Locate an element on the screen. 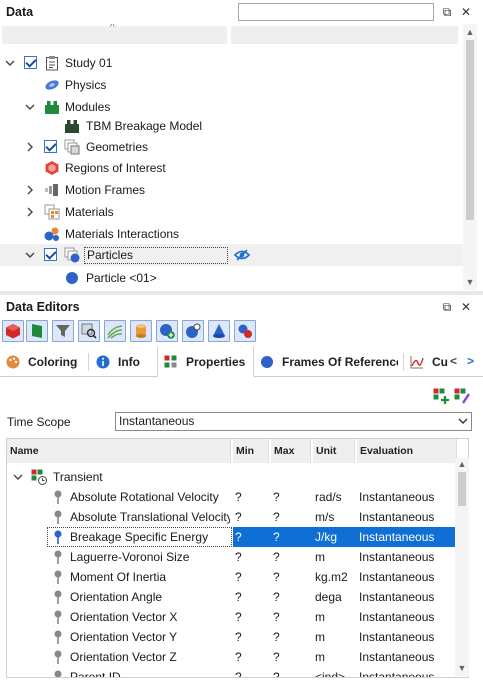 Image resolution: width=483 pixels, height=683 pixels. table-row: Moment Of Inertia?? kg.m2 Instantaneous is located at coordinates (232, 577).